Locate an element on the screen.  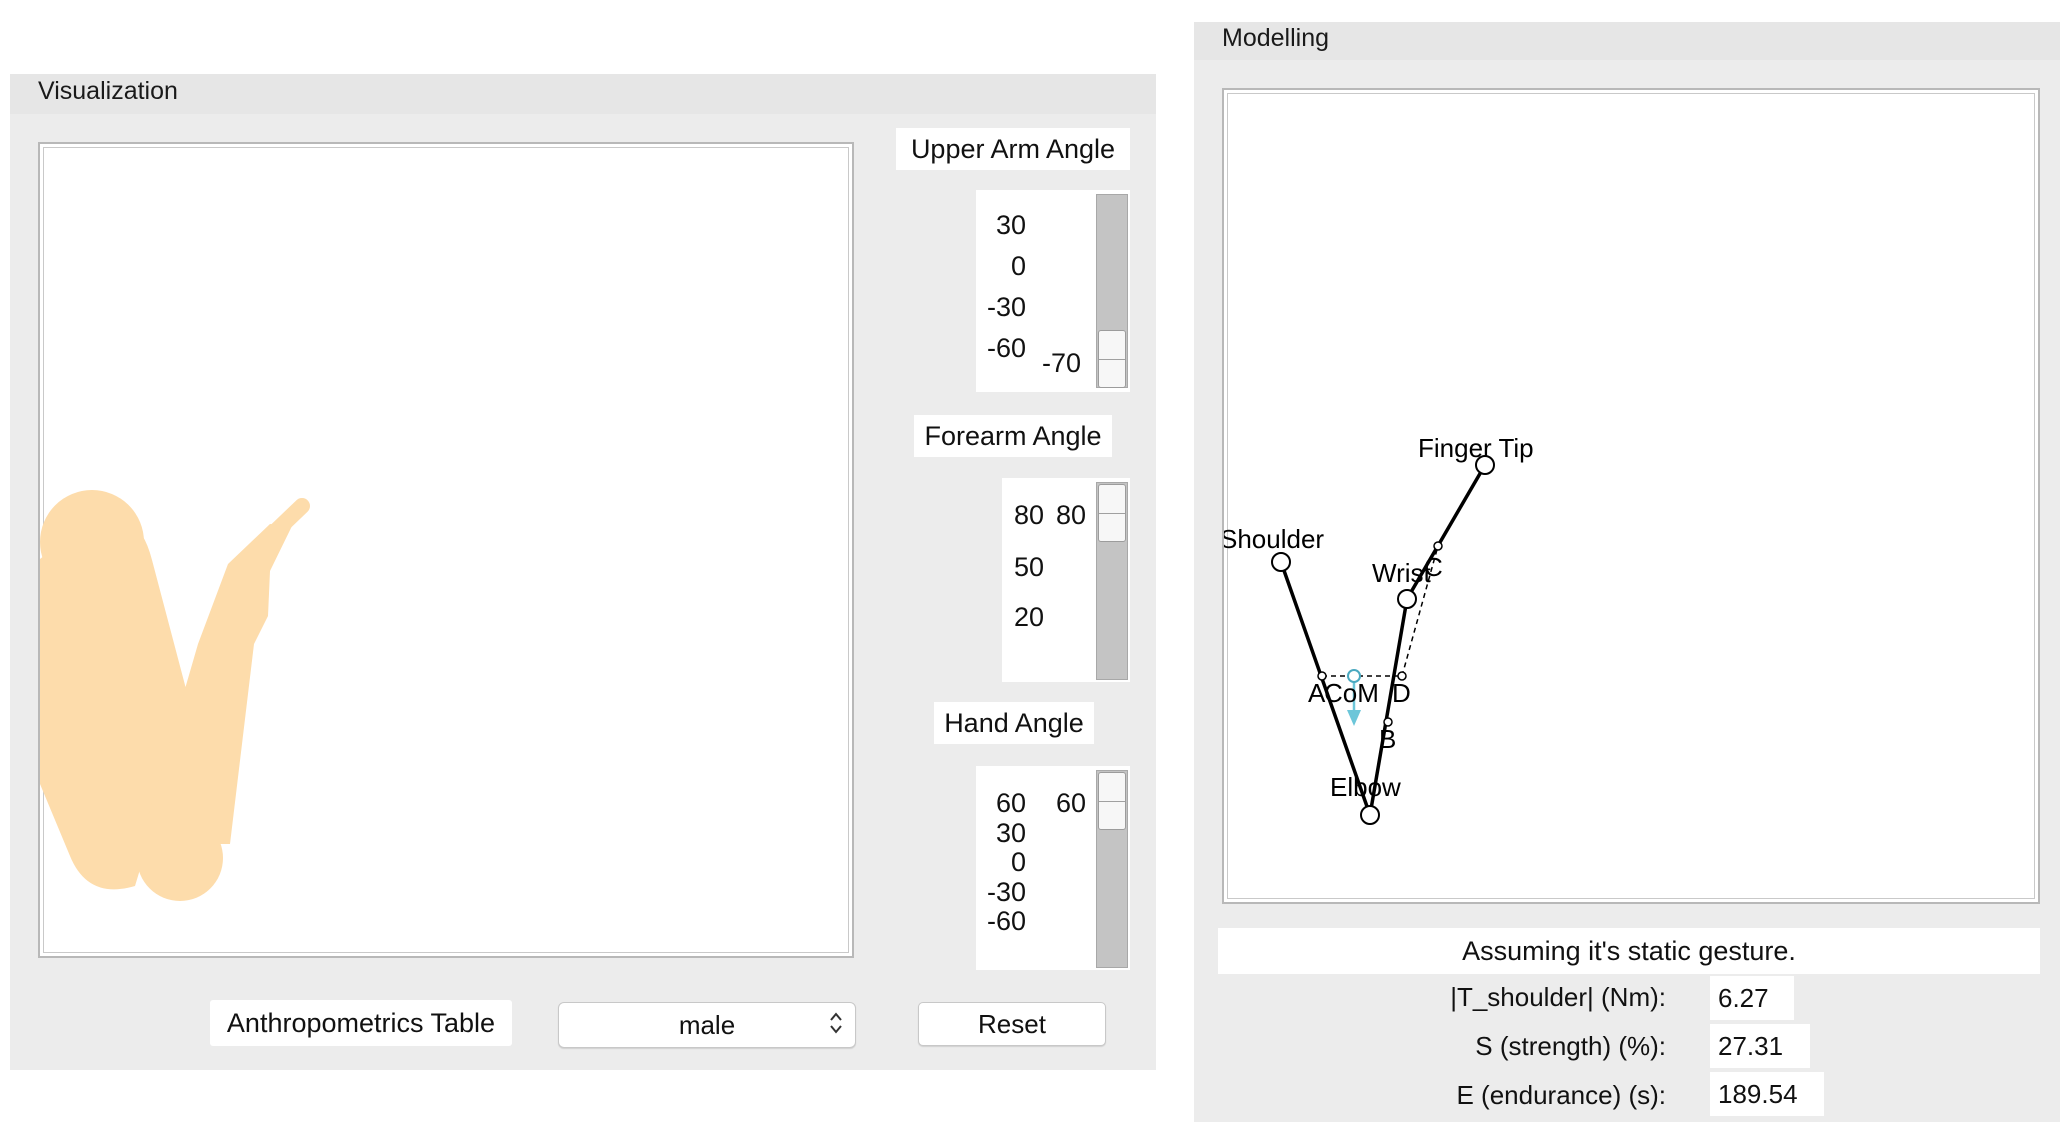
visualization-title: Visualization is located at coordinates (108, 91).